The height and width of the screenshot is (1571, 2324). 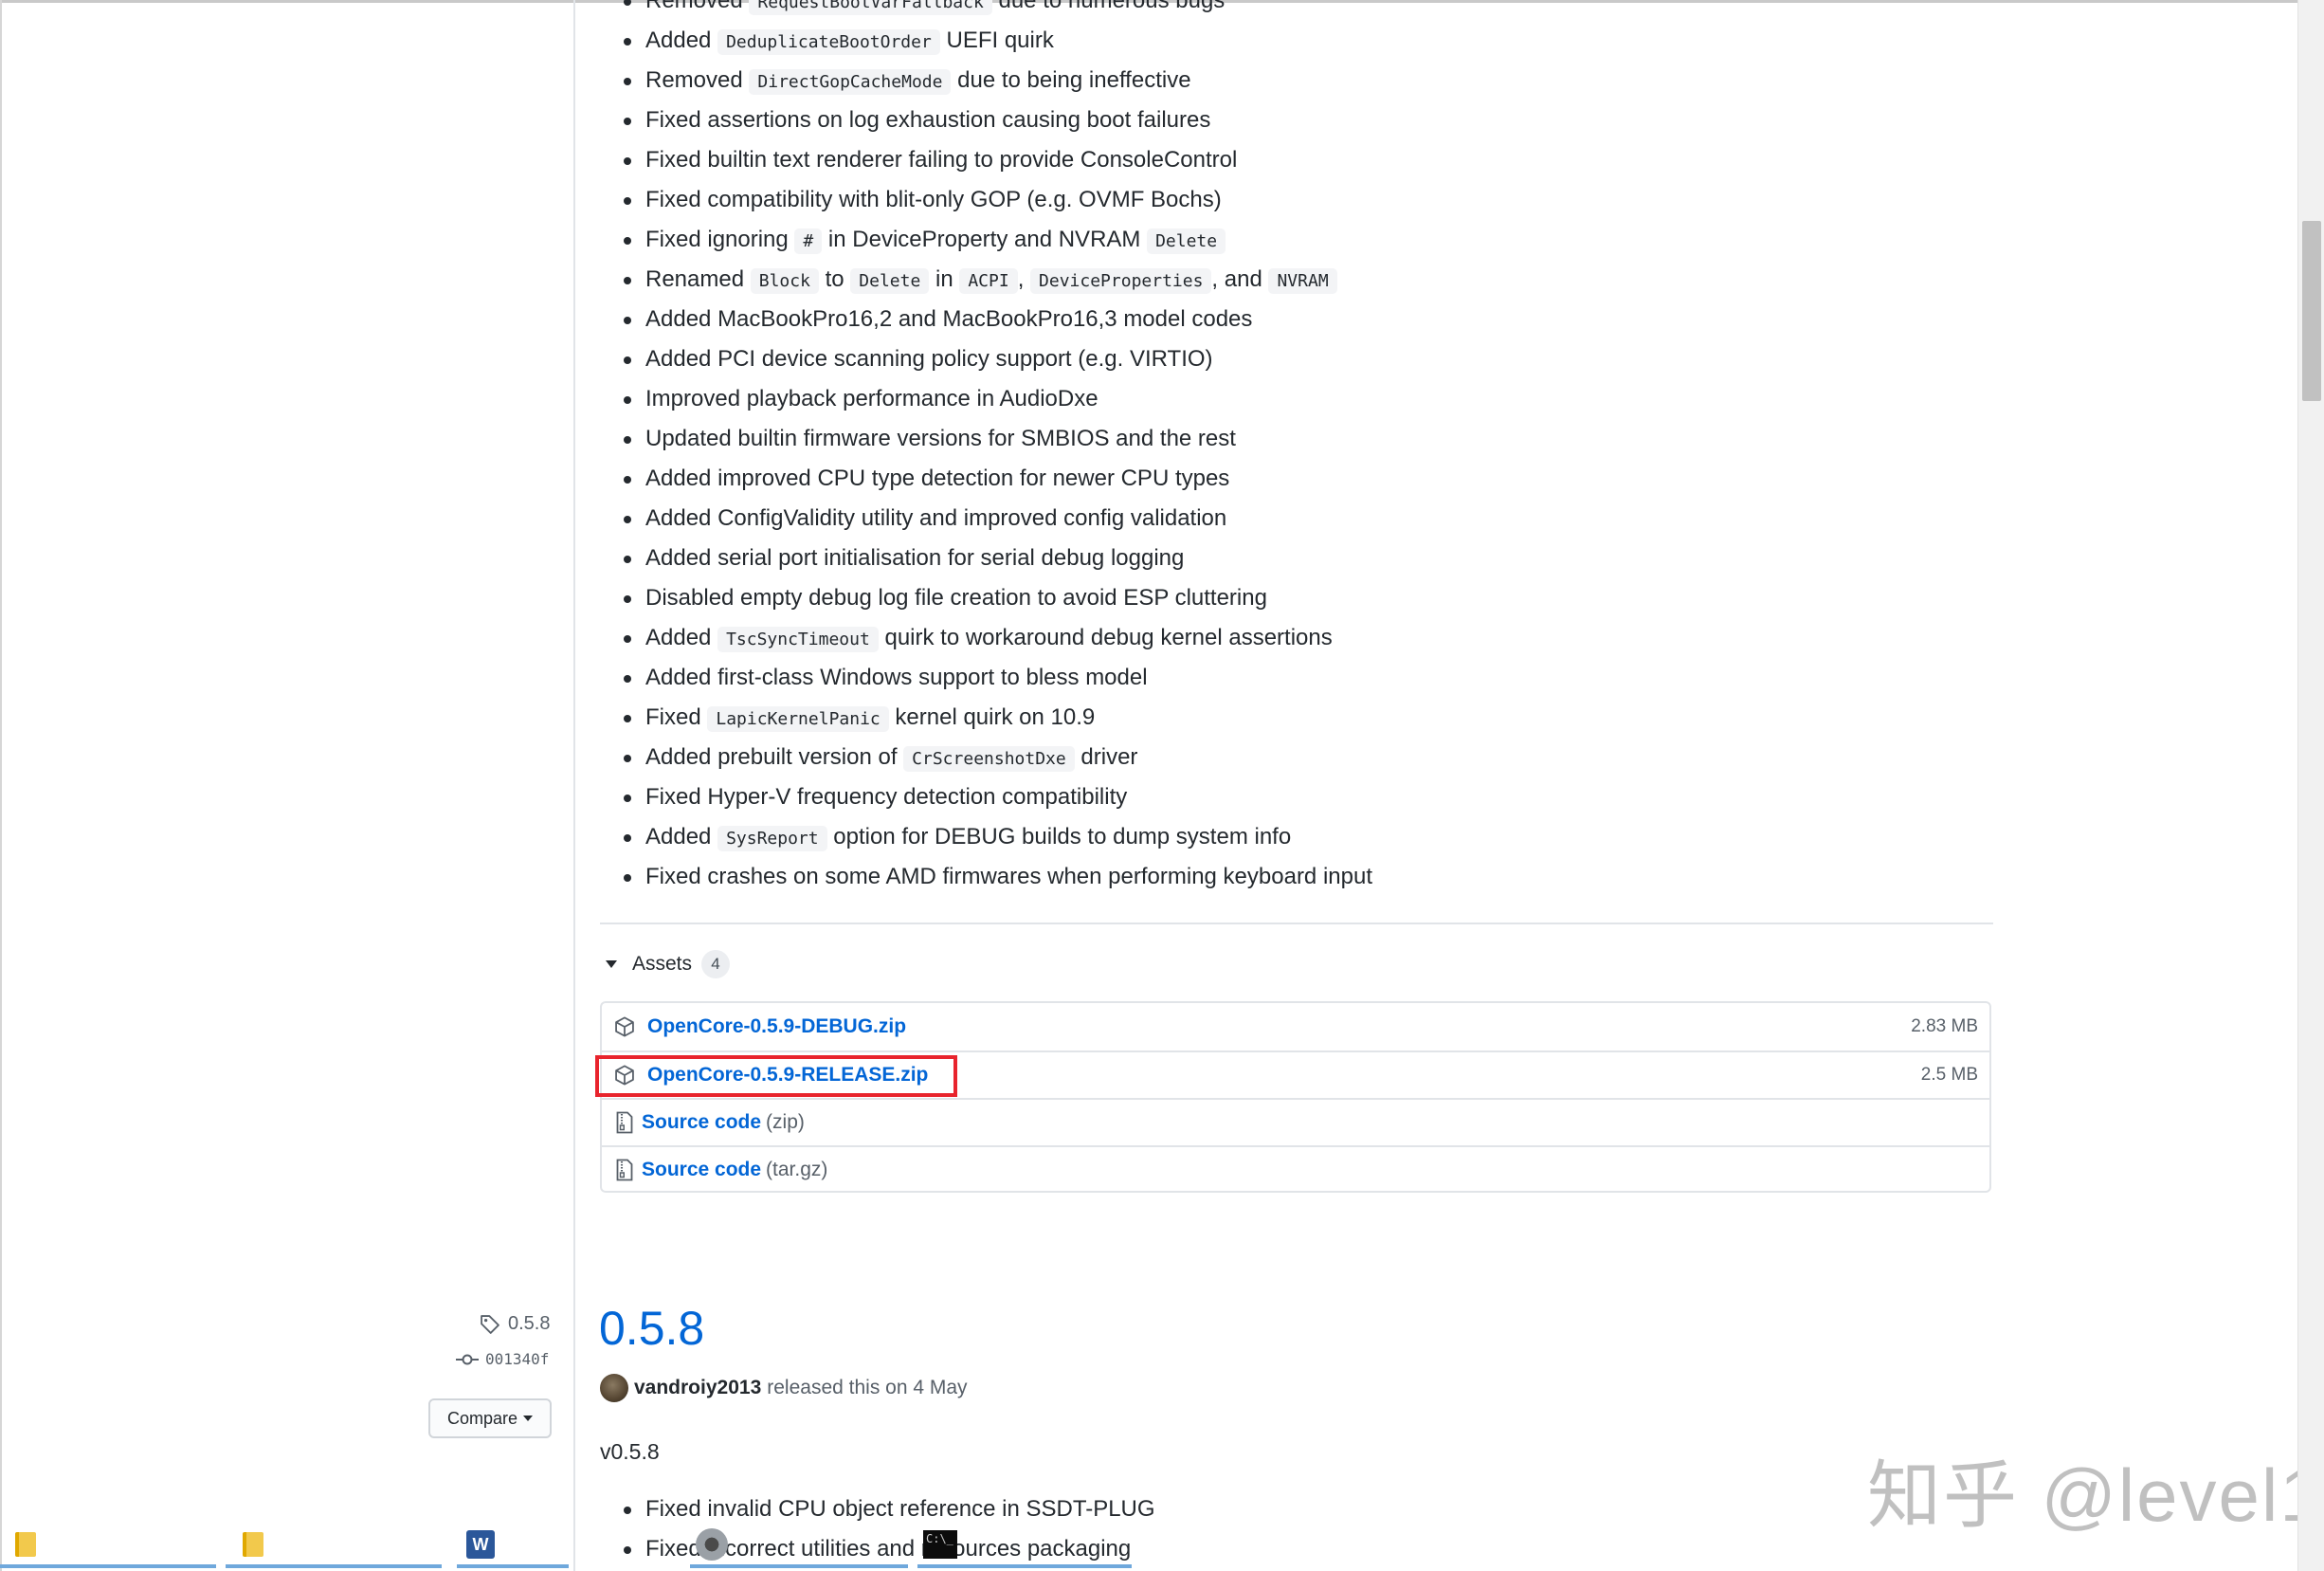 I want to click on inline-code: ACPI, so click(x=989, y=281).